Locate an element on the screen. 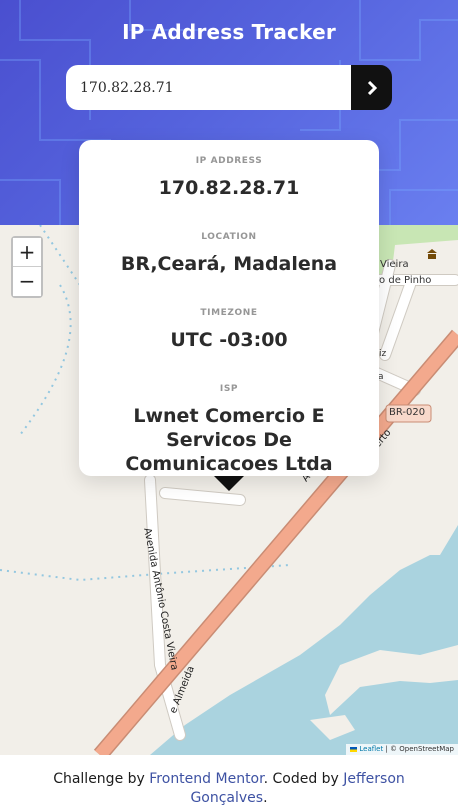 This screenshot has height=807, width=458. flag-icon is located at coordinates (354, 749).